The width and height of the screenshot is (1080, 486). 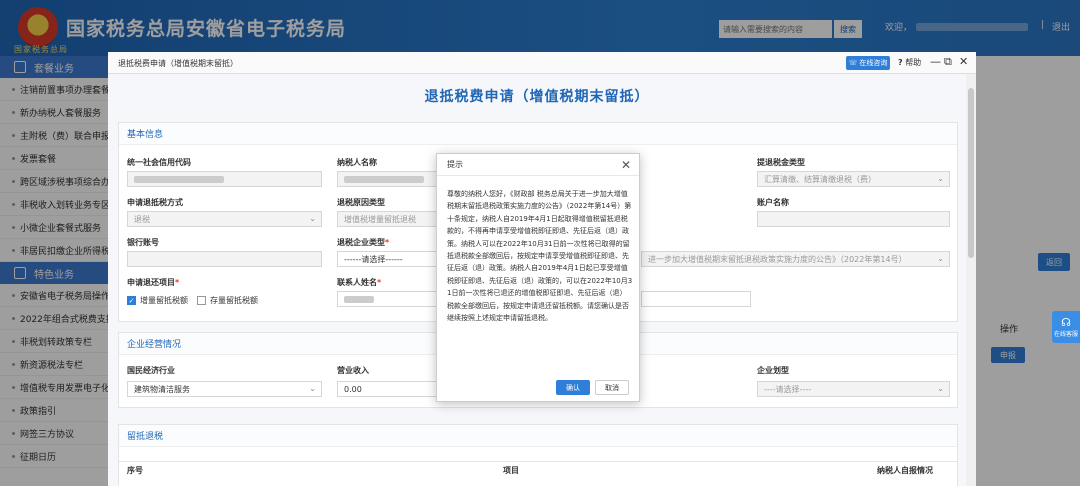 I want to click on refund-type-value: 汇算清缴、结算清缴退税（费）, so click(x=820, y=179).